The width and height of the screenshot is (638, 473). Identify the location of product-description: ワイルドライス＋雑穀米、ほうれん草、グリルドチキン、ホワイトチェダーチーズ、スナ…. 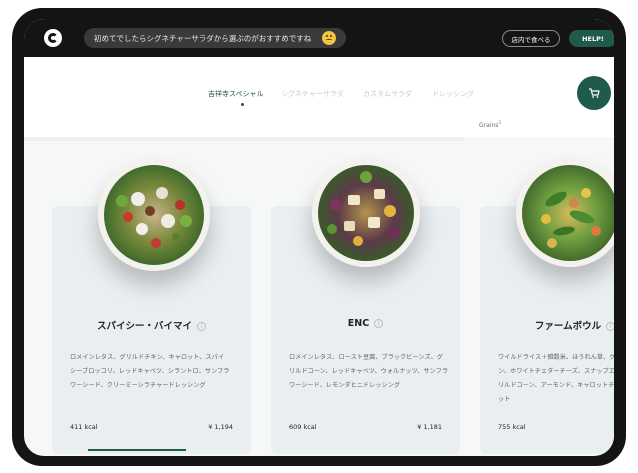
(556, 378).